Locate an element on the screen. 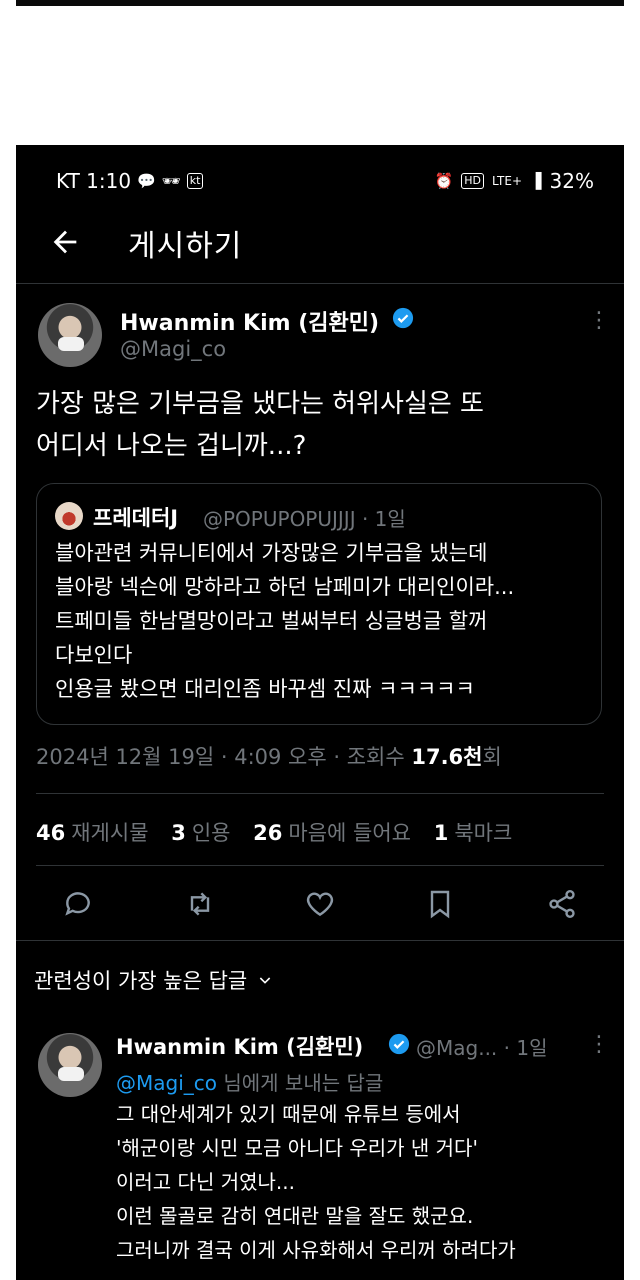 Image resolution: width=640 pixels, height=1280 pixels. bookmarks-stat: 1 북마크 is located at coordinates (473, 833).